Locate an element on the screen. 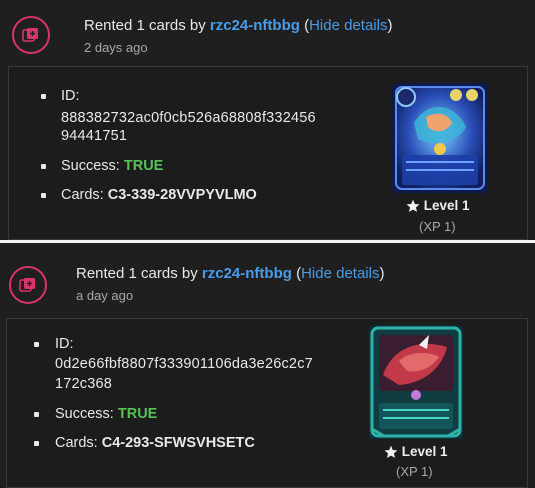 The height and width of the screenshot is (488, 535). red-dragon-teal-frame-card is located at coordinates (416, 382).